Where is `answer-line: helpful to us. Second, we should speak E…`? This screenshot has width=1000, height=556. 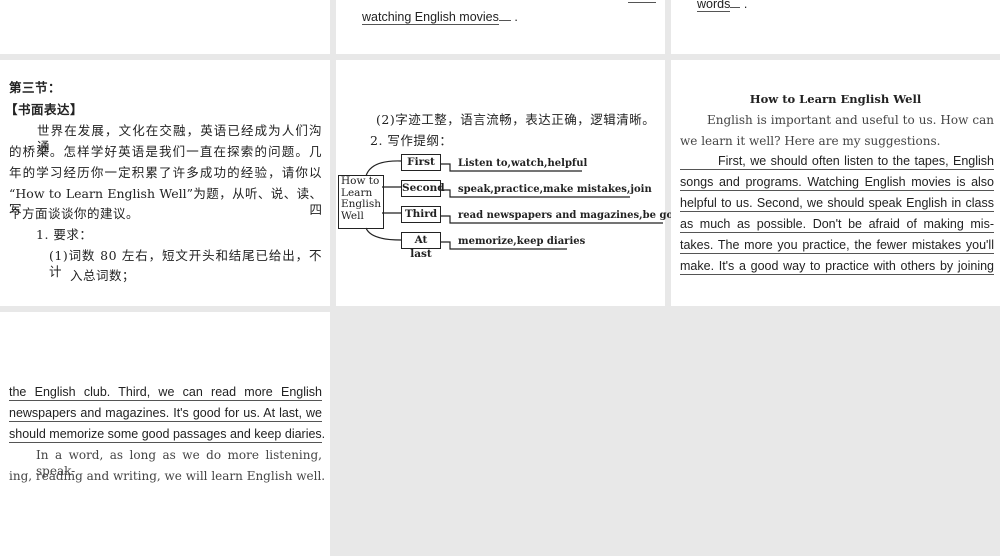 answer-line: helpful to us. Second, we should speak E… is located at coordinates (837, 204).